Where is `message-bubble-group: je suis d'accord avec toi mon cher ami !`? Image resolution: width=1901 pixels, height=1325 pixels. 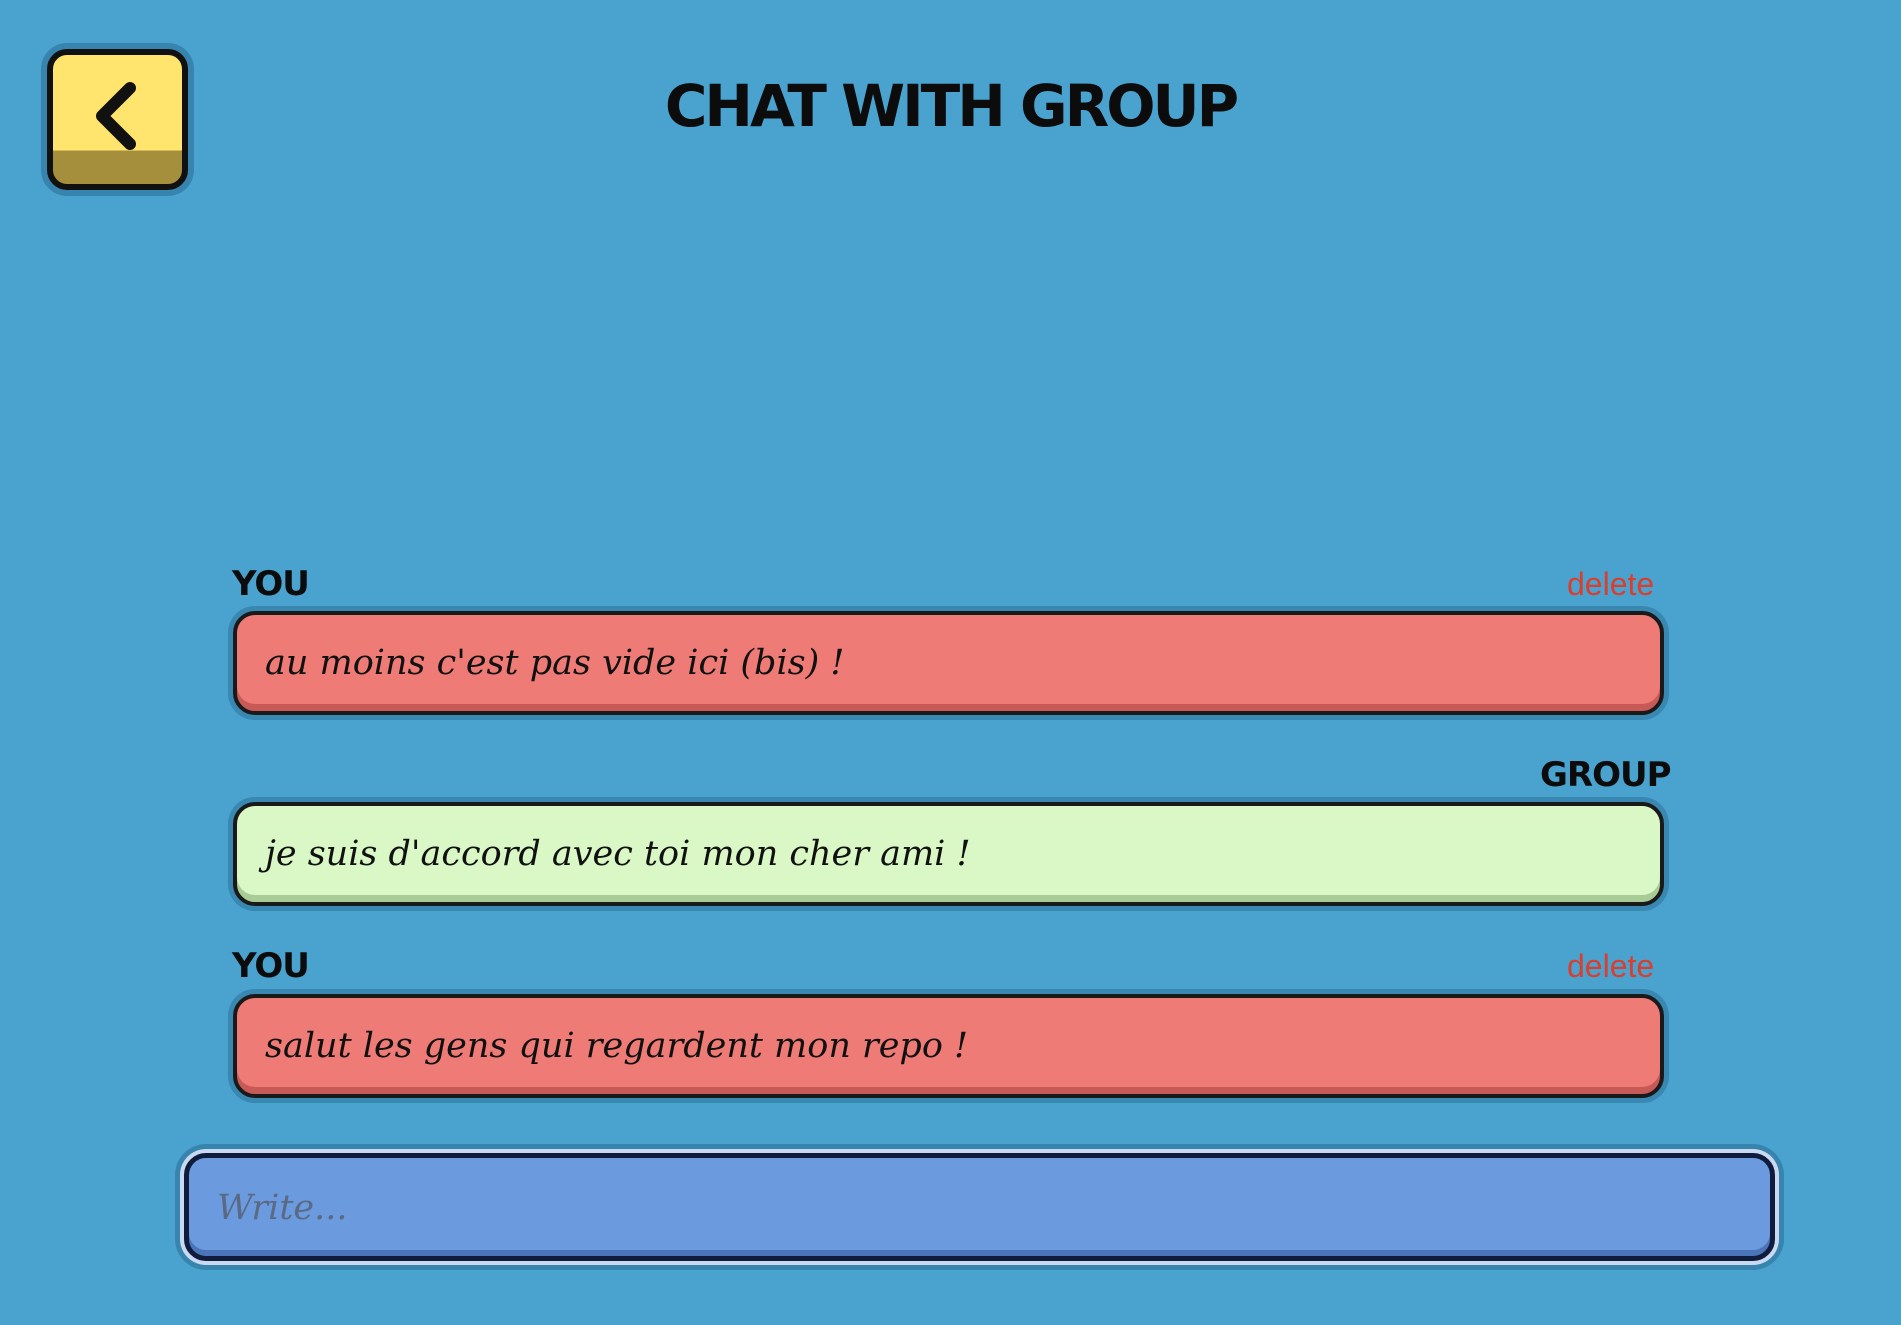
message-bubble-group: je suis d'accord avec toi mon cher ami ! is located at coordinates (948, 854).